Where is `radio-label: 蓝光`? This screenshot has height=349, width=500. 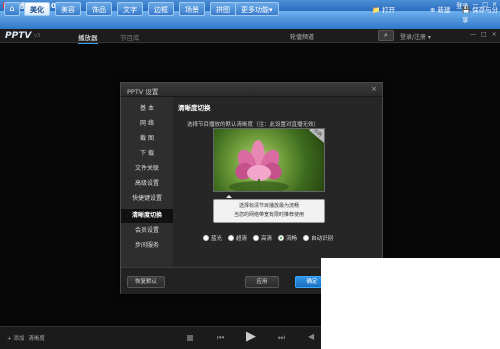 radio-label: 蓝光 is located at coordinates (217, 239).